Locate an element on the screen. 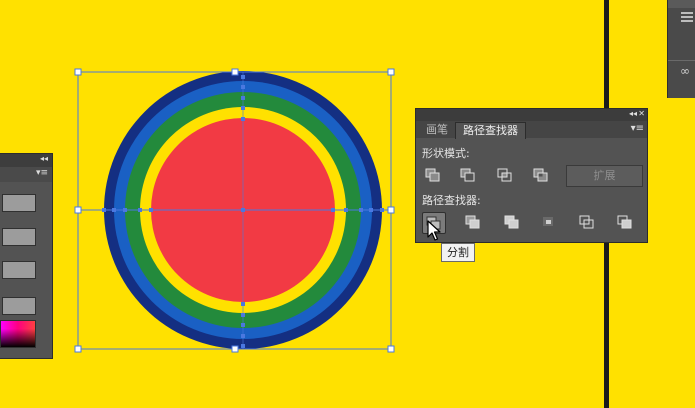 The height and width of the screenshot is (408, 695). pathfinder-panel: ◂◂ ✕ 画笔 路径查找器 ▾≡ 形状模式: 扩展 路径查找器: is located at coordinates (531, 175).